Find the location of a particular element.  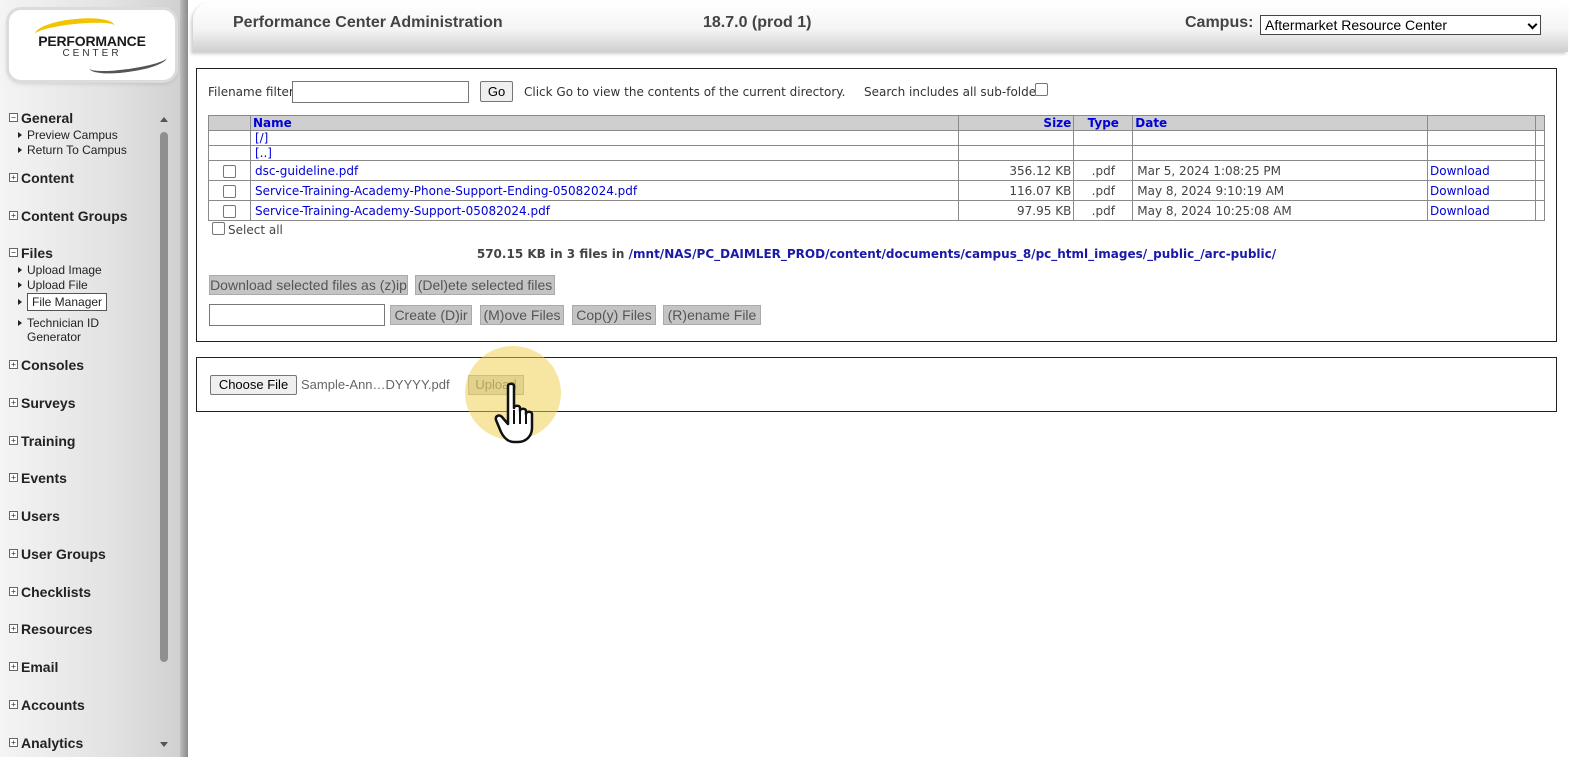

download-zip-button: Download selected files as (z)ip is located at coordinates (308, 285).